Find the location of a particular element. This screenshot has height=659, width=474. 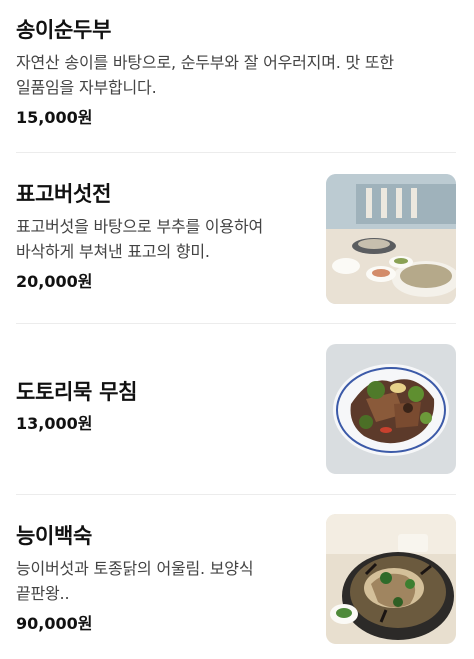

menu-item-name: 송이순두부 is located at coordinates (64, 30).